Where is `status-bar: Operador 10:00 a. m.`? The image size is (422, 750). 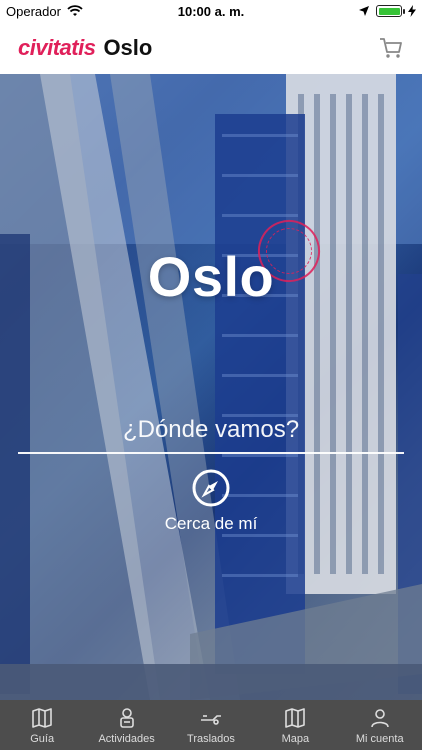 status-bar: Operador 10:00 a. m. is located at coordinates (211, 11).